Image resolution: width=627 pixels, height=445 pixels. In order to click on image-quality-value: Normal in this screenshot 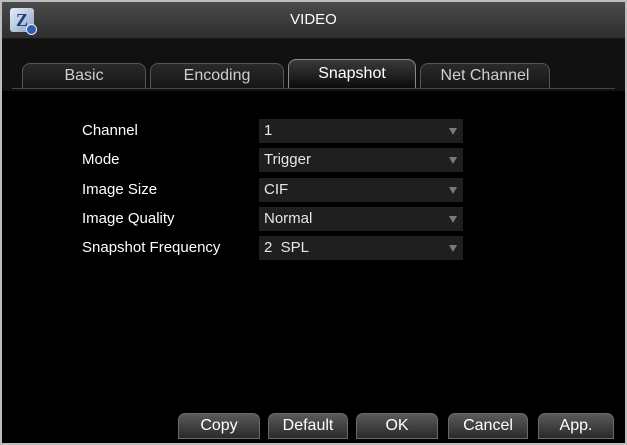, I will do `click(288, 218)`.